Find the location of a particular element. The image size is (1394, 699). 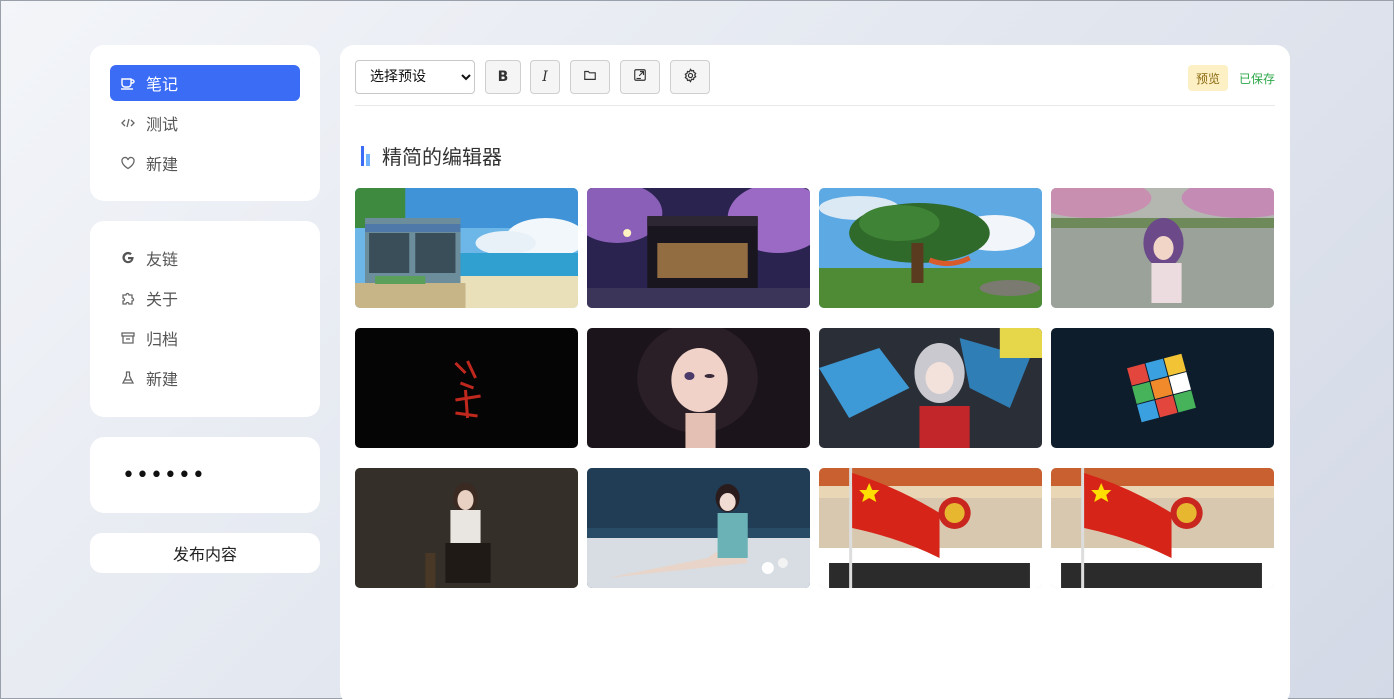

folder-icon is located at coordinates (590, 77).